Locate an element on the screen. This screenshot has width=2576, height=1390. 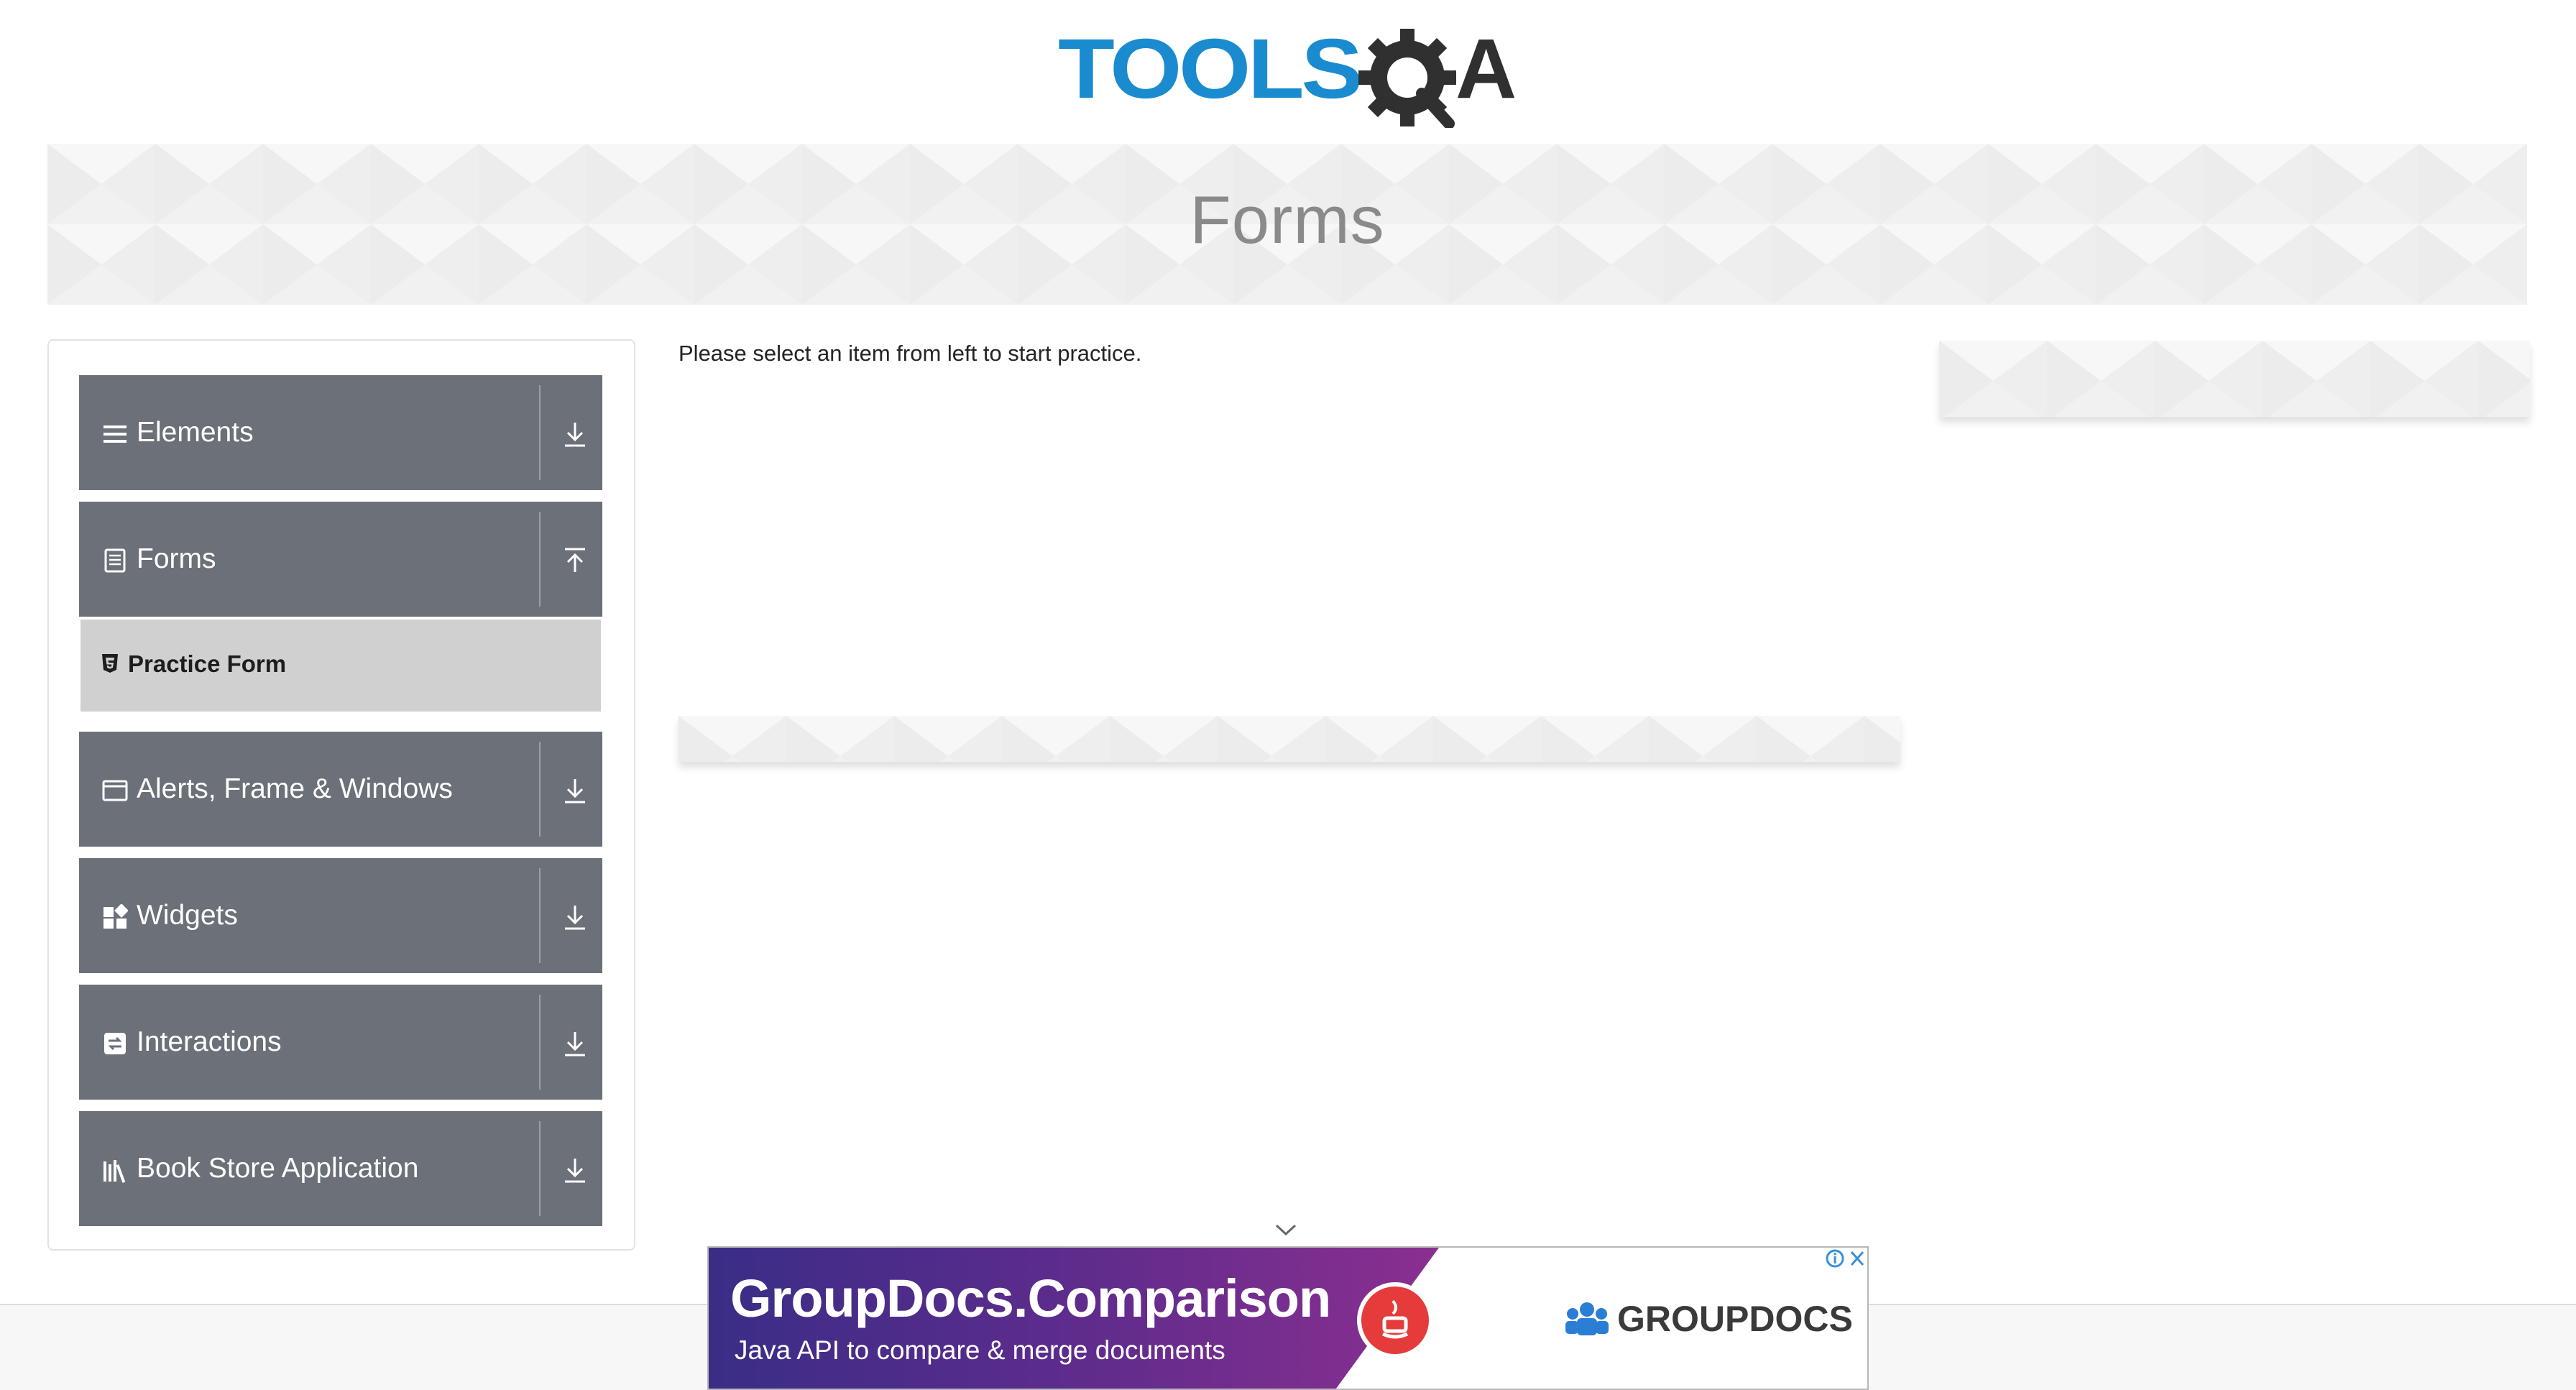
svg-text: TOOLS is located at coordinates (1209, 69).